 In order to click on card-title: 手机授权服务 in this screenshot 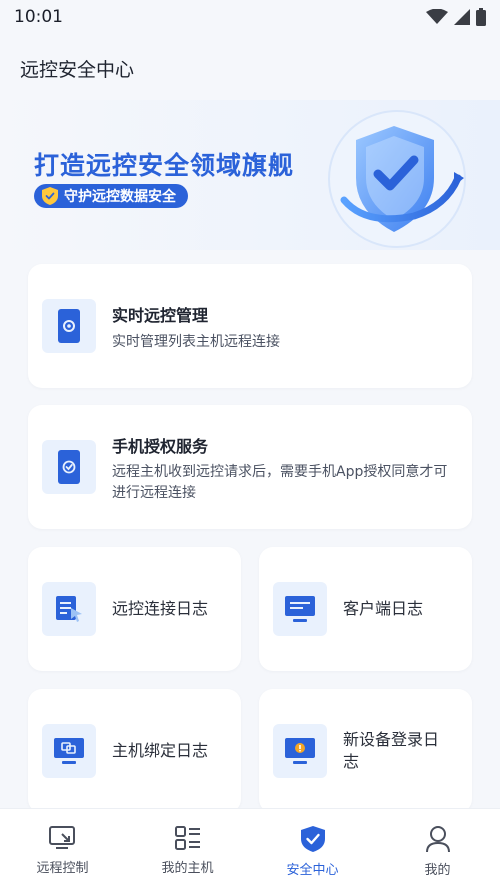, I will do `click(160, 446)`.